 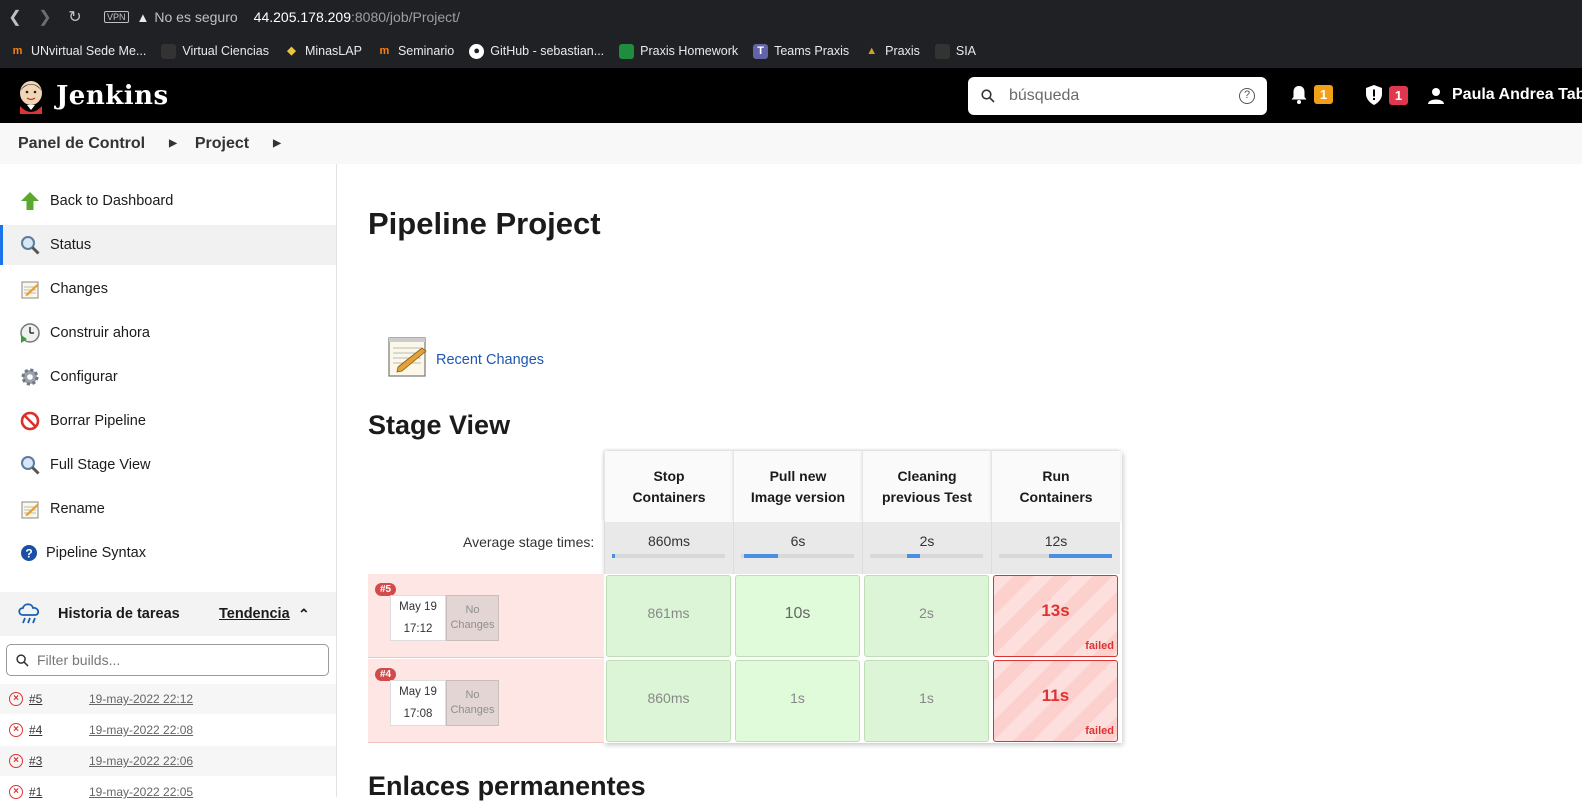 I want to click on sidebar-item-changes: Changes, so click(x=168, y=289).